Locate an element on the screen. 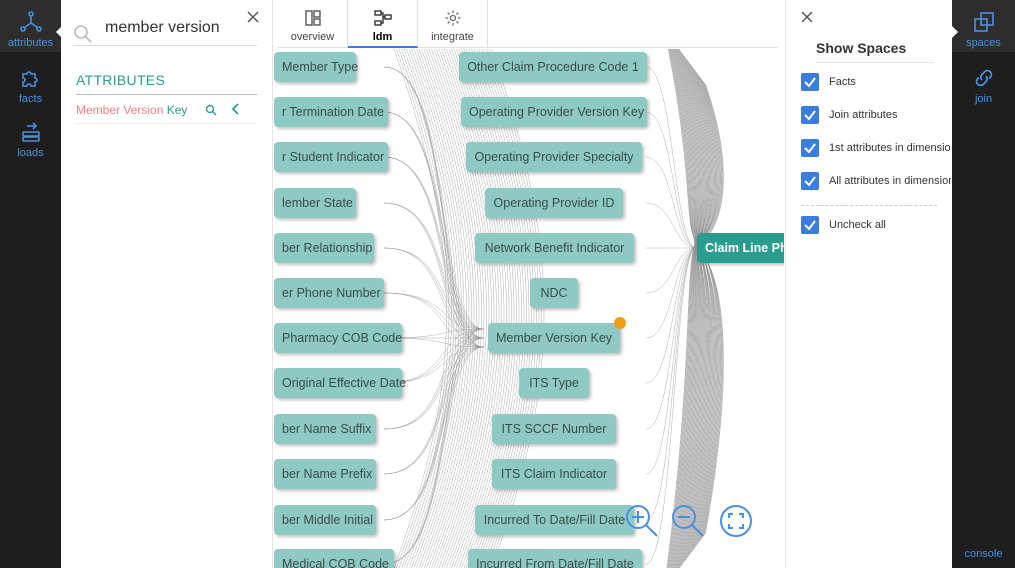  locate-icon is located at coordinates (211, 110).